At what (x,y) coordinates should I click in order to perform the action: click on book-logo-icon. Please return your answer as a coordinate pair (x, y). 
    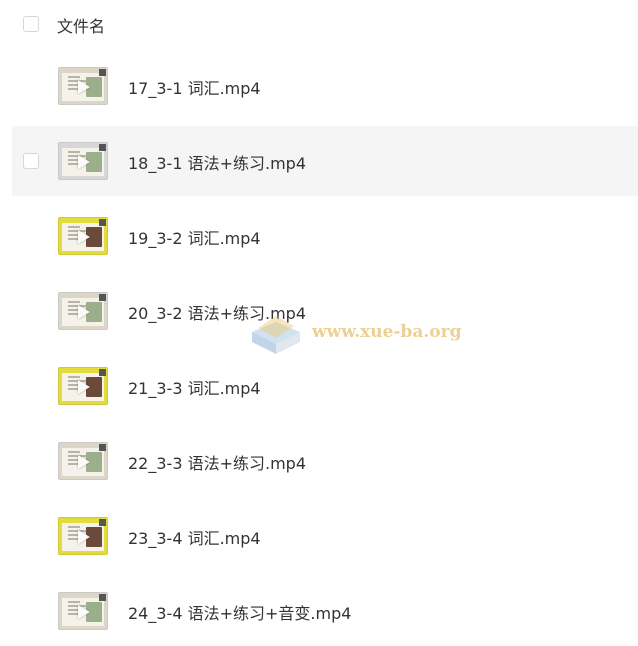
    Looking at the image, I should click on (276, 335).